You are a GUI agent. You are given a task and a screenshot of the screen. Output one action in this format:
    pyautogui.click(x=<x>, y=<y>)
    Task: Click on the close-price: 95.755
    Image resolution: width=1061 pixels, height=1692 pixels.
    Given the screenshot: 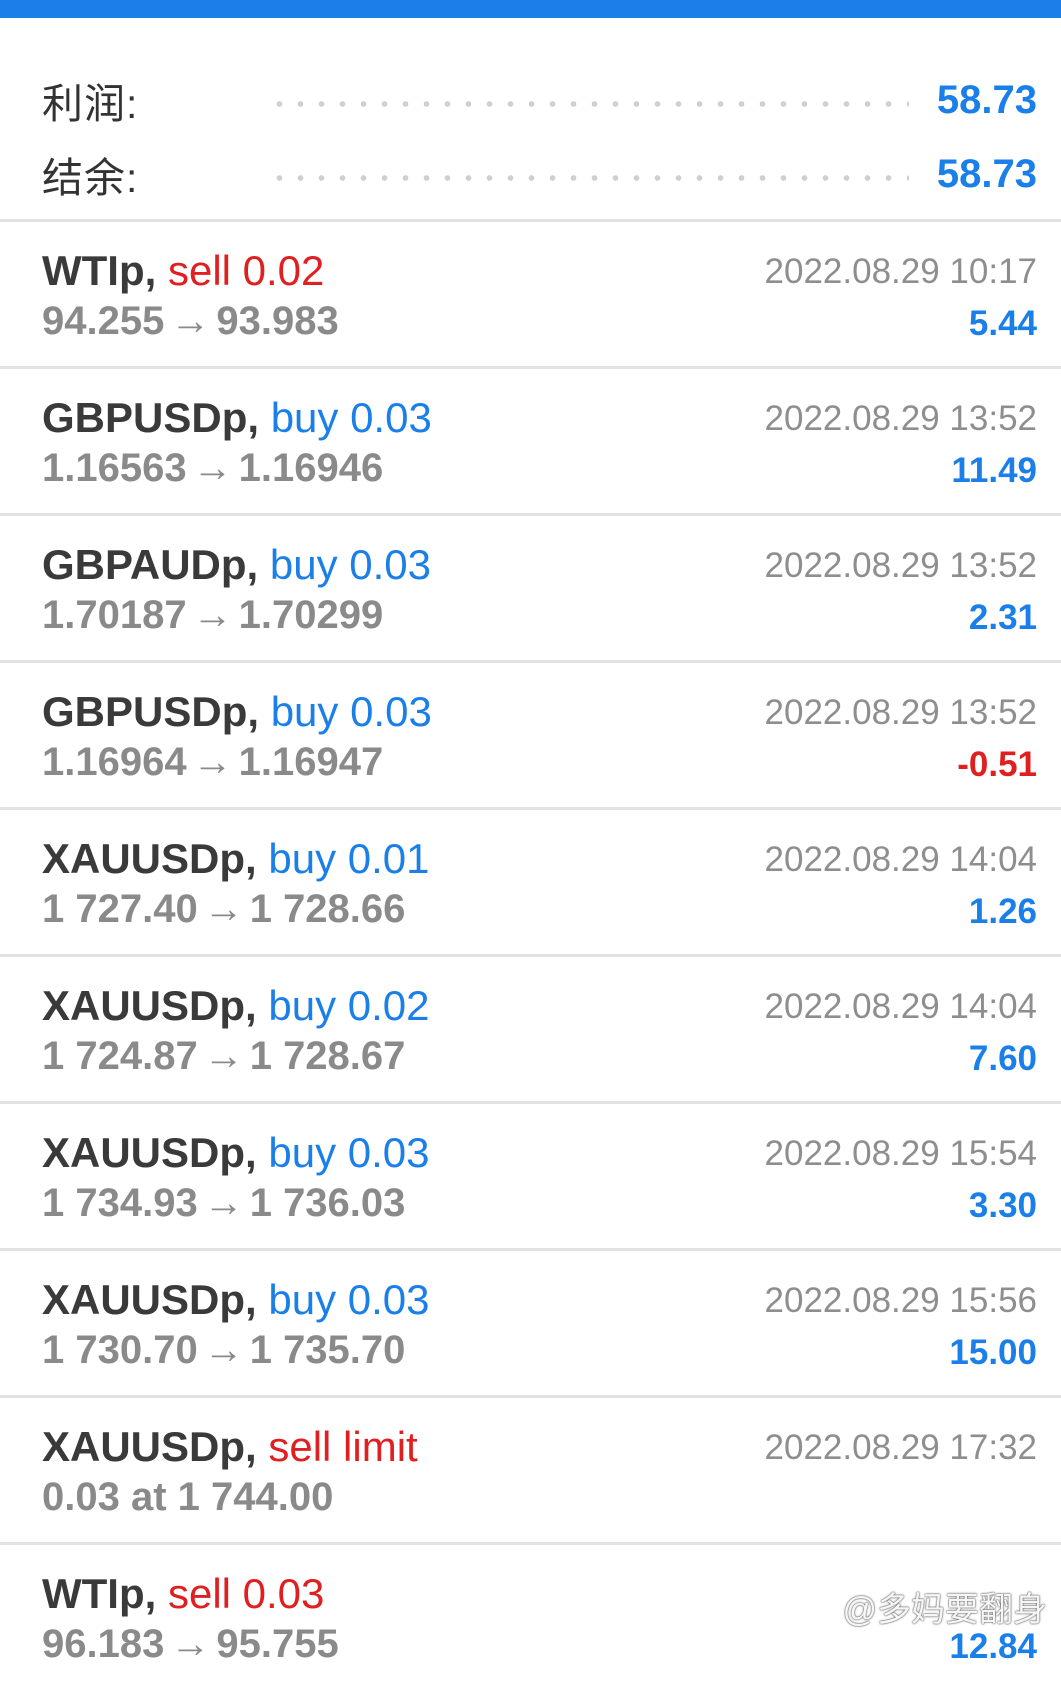 What is the action you would take?
    pyautogui.click(x=277, y=1644)
    